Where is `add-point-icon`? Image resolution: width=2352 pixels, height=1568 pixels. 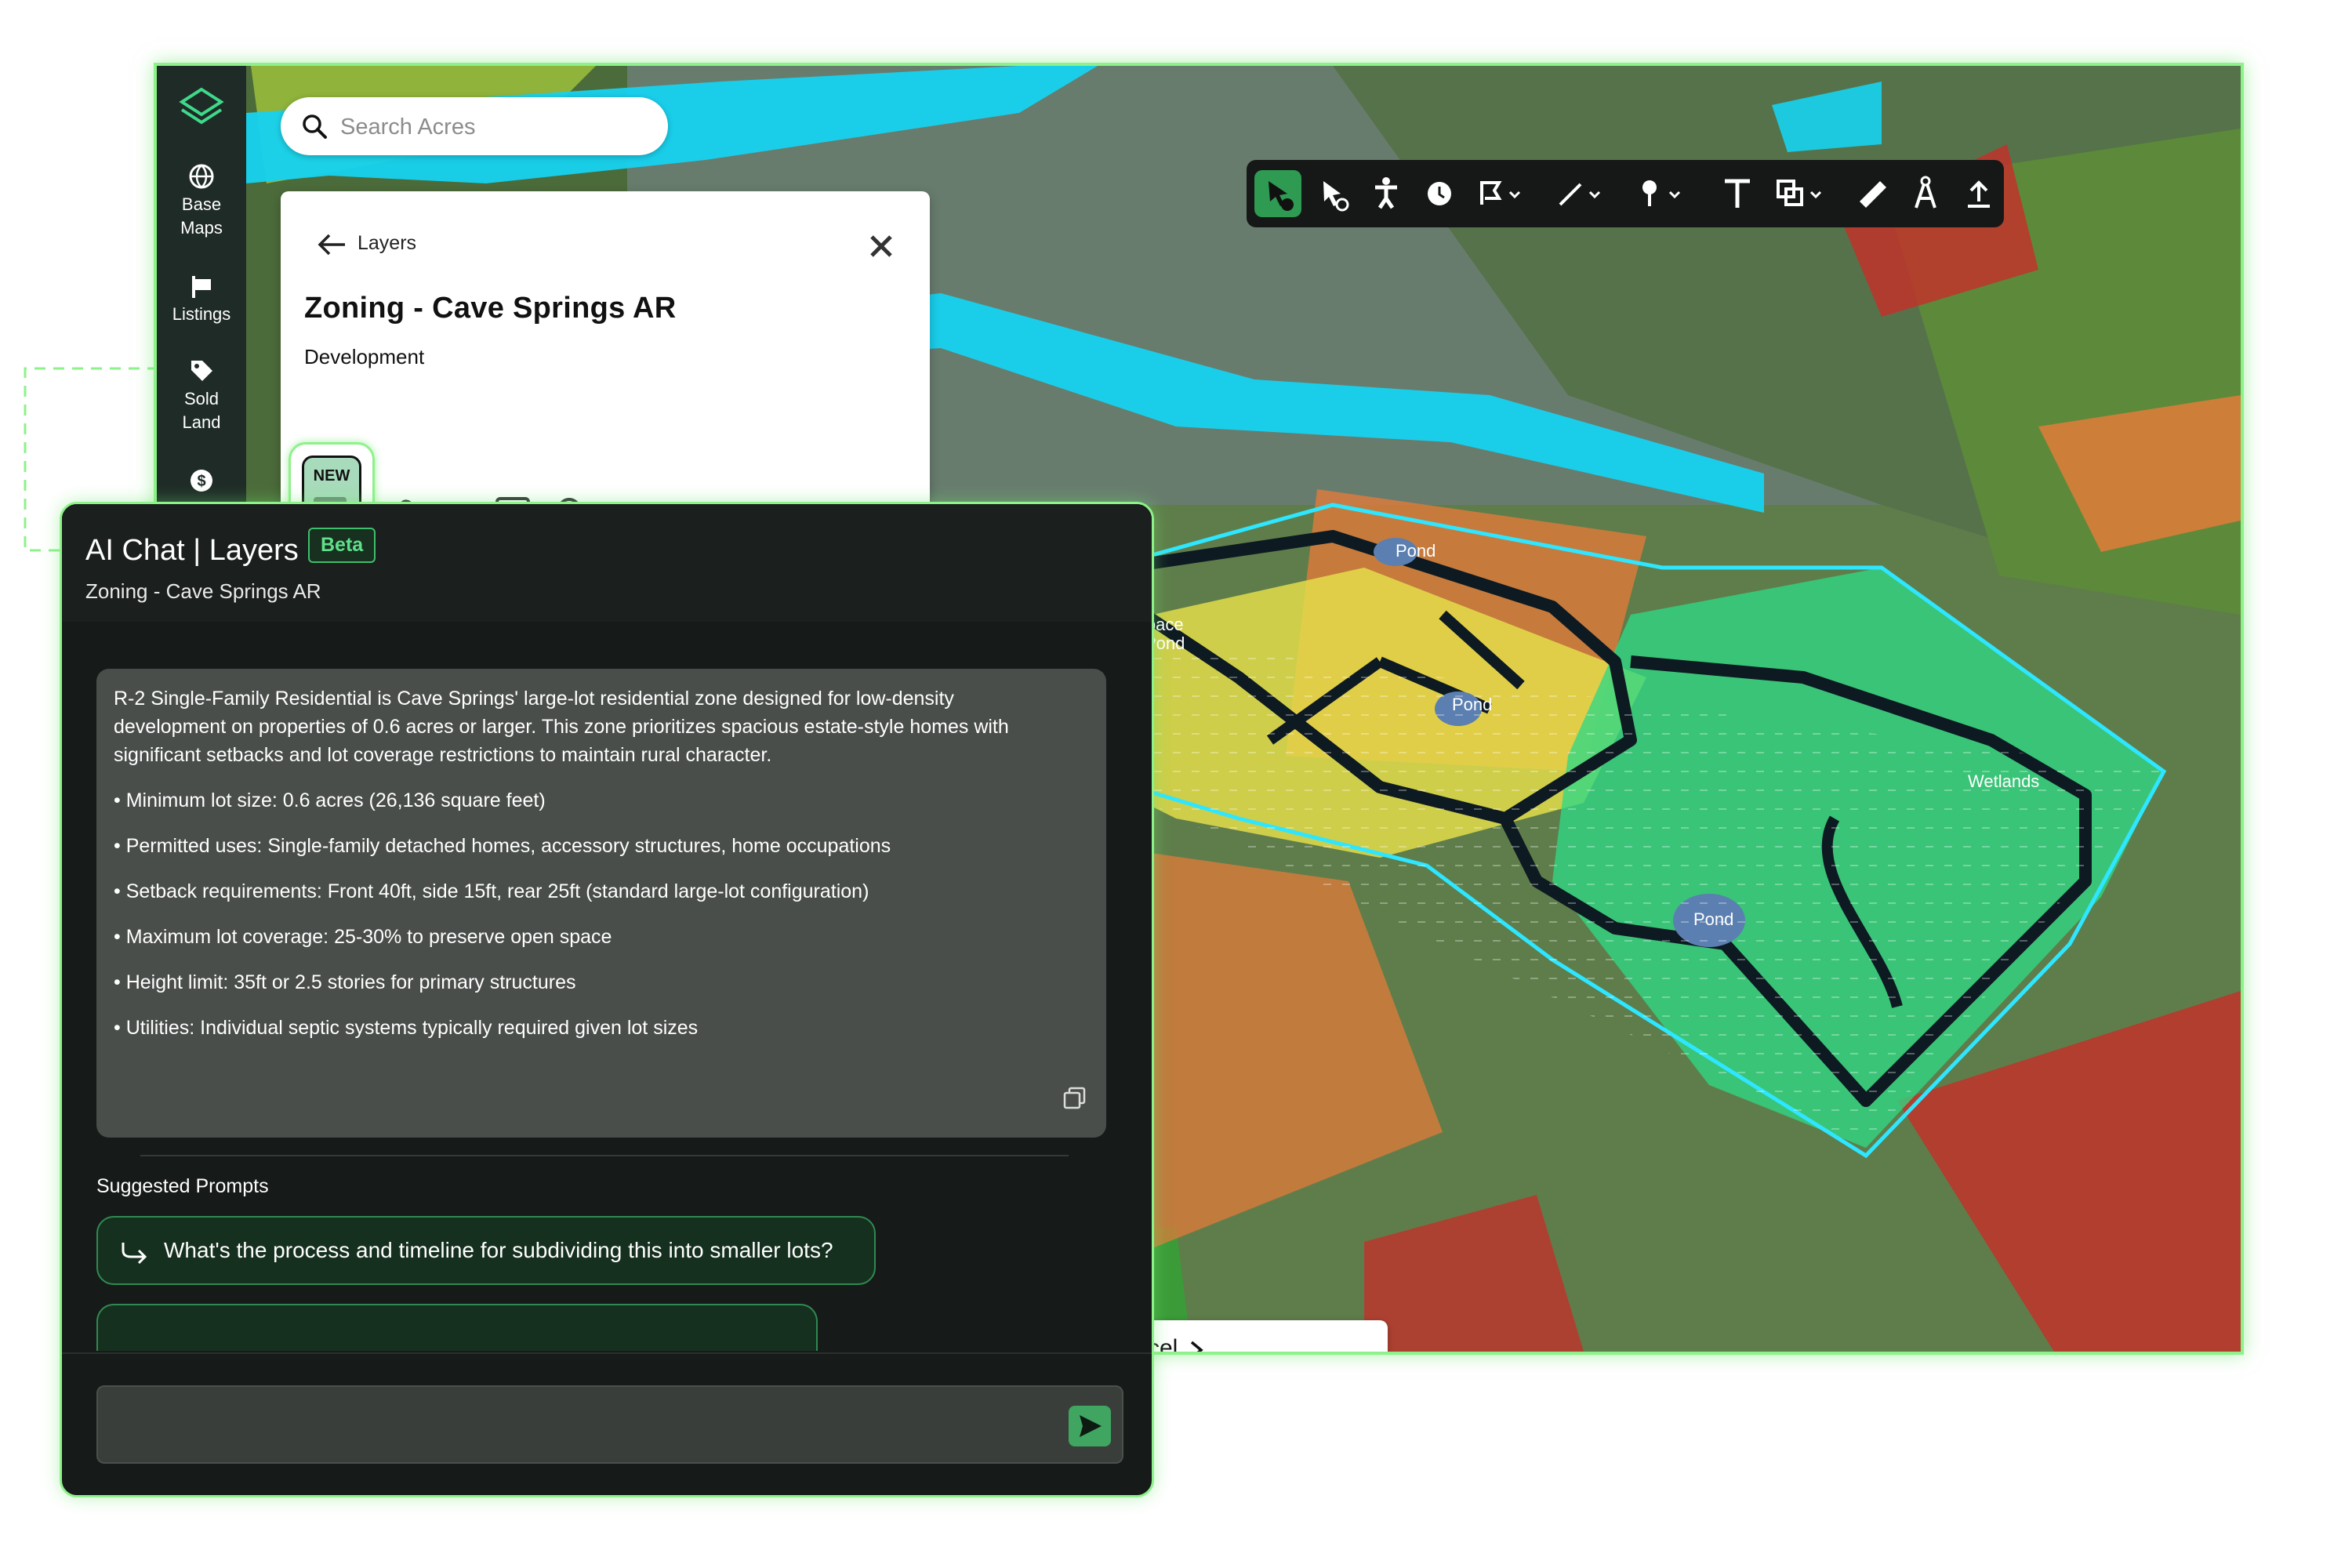 add-point-icon is located at coordinates (1336, 196).